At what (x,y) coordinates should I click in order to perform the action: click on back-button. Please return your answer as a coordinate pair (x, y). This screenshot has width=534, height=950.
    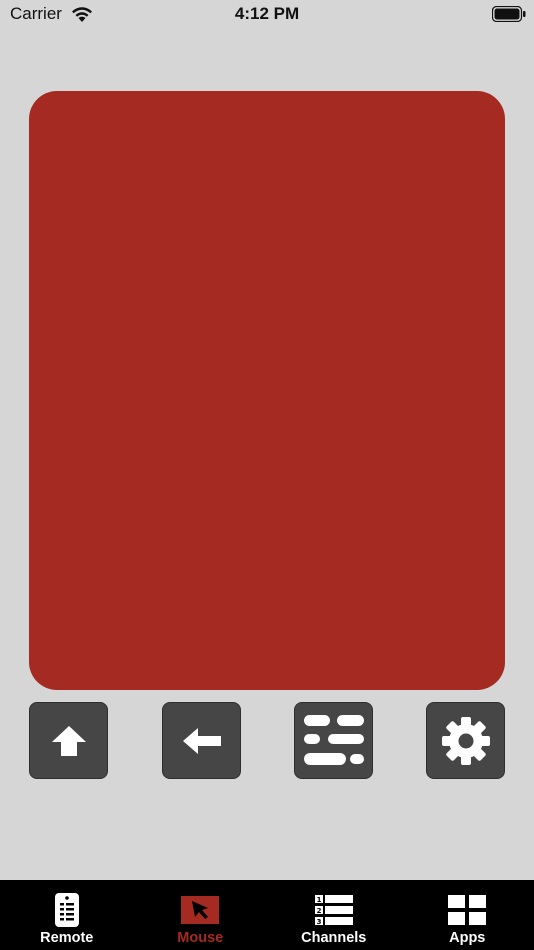
    Looking at the image, I should click on (201, 740).